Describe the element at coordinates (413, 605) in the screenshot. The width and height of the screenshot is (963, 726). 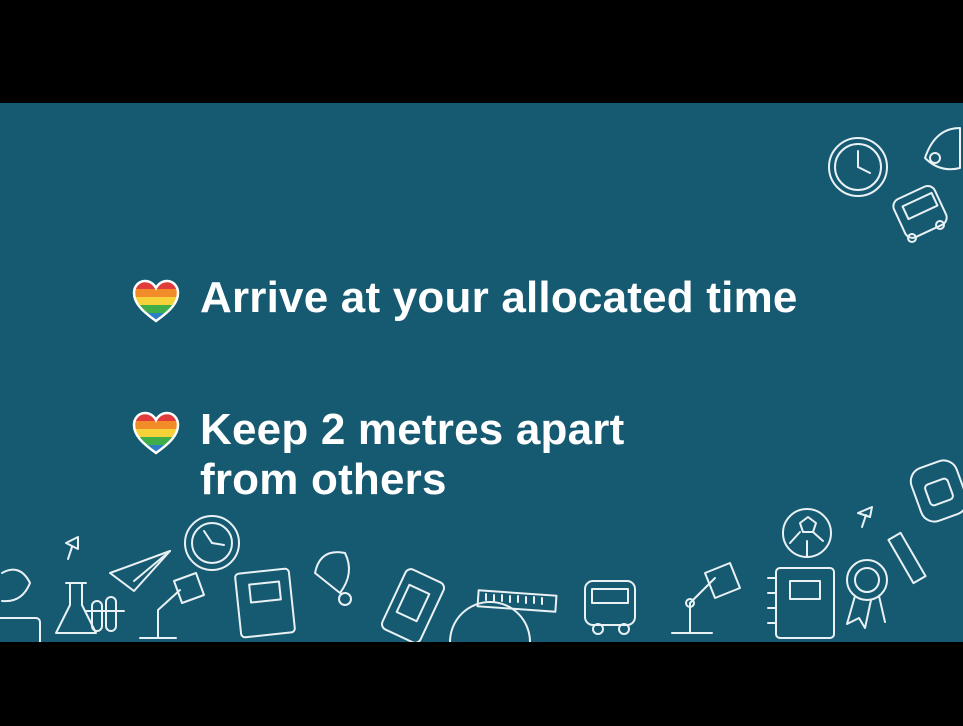
I see `calculator-icon` at that location.